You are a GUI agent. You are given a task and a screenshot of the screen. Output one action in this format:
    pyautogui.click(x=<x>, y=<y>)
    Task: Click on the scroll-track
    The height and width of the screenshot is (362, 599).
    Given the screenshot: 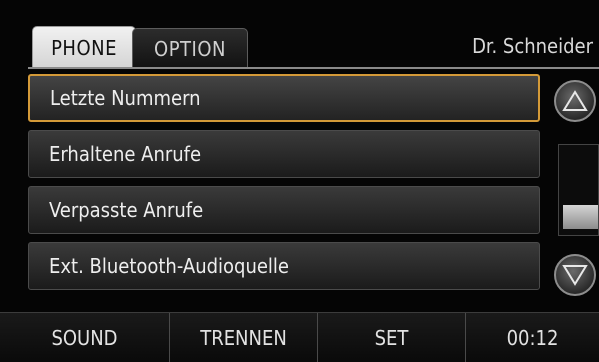 What is the action you would take?
    pyautogui.click(x=578, y=190)
    